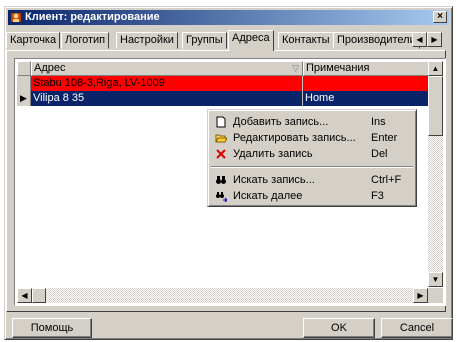  What do you see at coordinates (312, 196) in the screenshot?
I see `menu-item-find-next: Искать далее F3` at bounding box center [312, 196].